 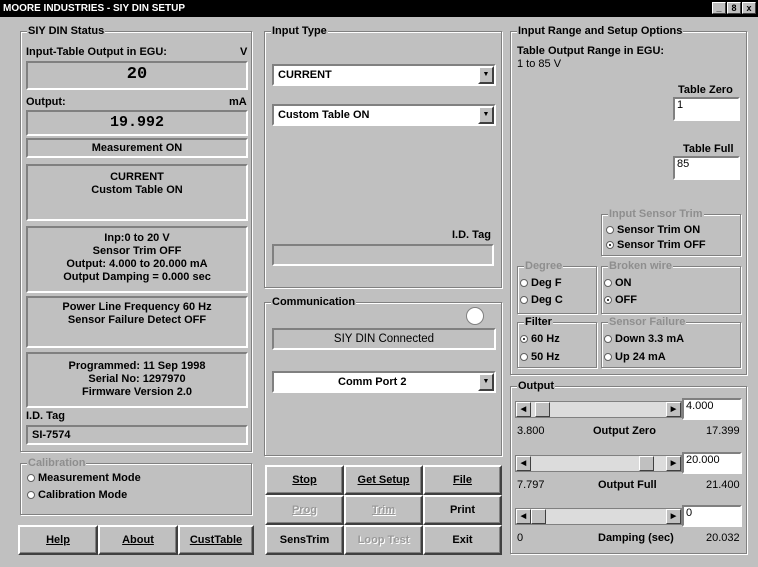 I want to click on damping-scrollbar: ◀ ▶, so click(x=598, y=516).